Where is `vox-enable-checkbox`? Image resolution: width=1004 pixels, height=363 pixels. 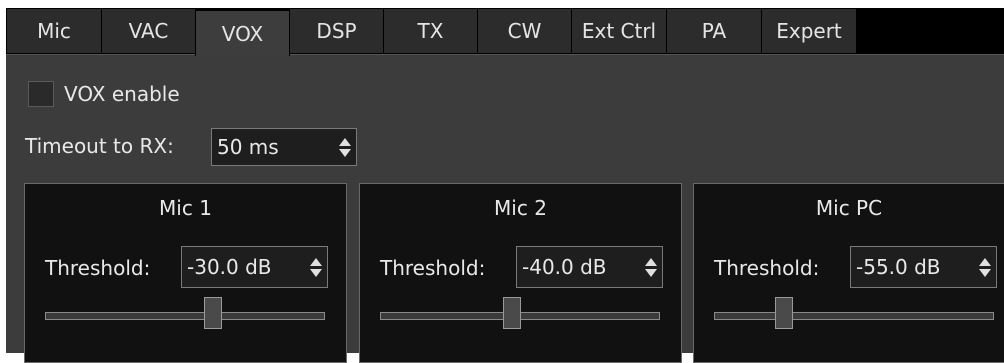
vox-enable-checkbox is located at coordinates (41, 94).